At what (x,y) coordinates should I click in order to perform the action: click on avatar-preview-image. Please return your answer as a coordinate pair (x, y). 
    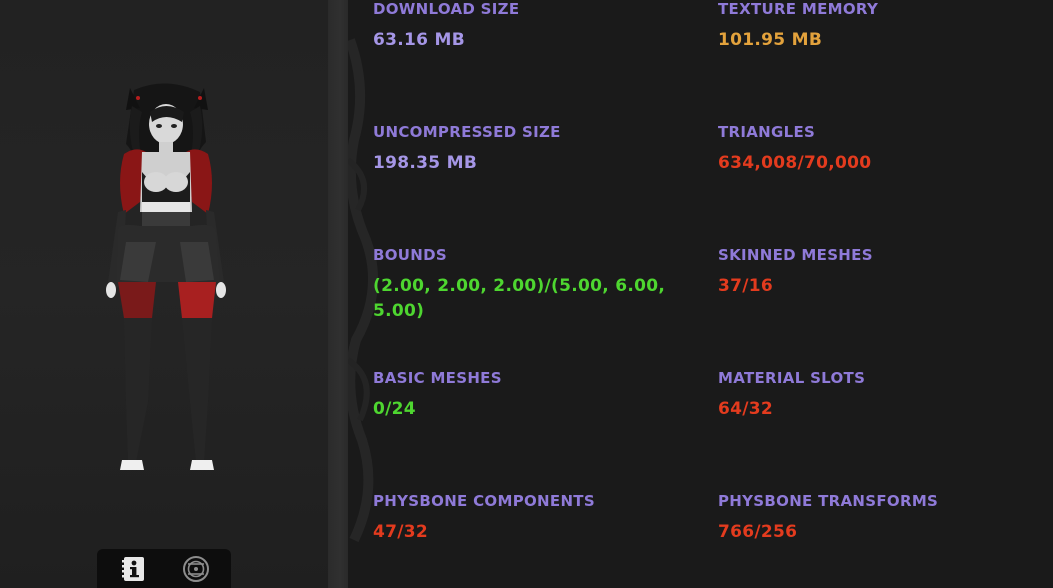
    Looking at the image, I should click on (166, 276).